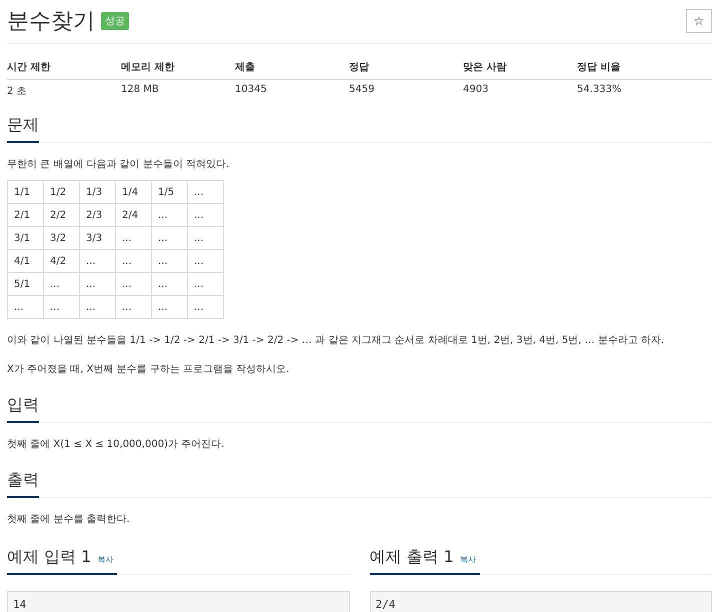 The width and height of the screenshot is (720, 612). What do you see at coordinates (62, 238) in the screenshot?
I see `table-cell: 3/2` at bounding box center [62, 238].